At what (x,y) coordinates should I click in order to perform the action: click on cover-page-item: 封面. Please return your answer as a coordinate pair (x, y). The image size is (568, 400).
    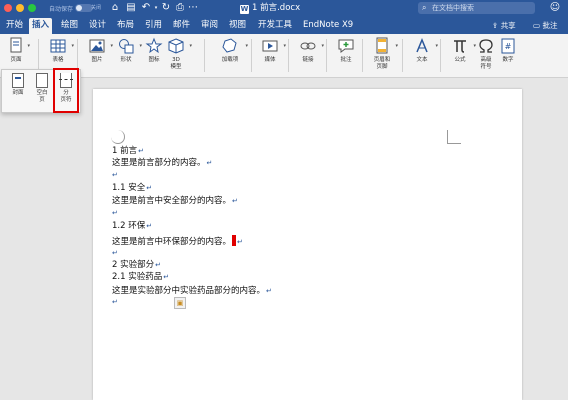
    Looking at the image, I should click on (18, 93).